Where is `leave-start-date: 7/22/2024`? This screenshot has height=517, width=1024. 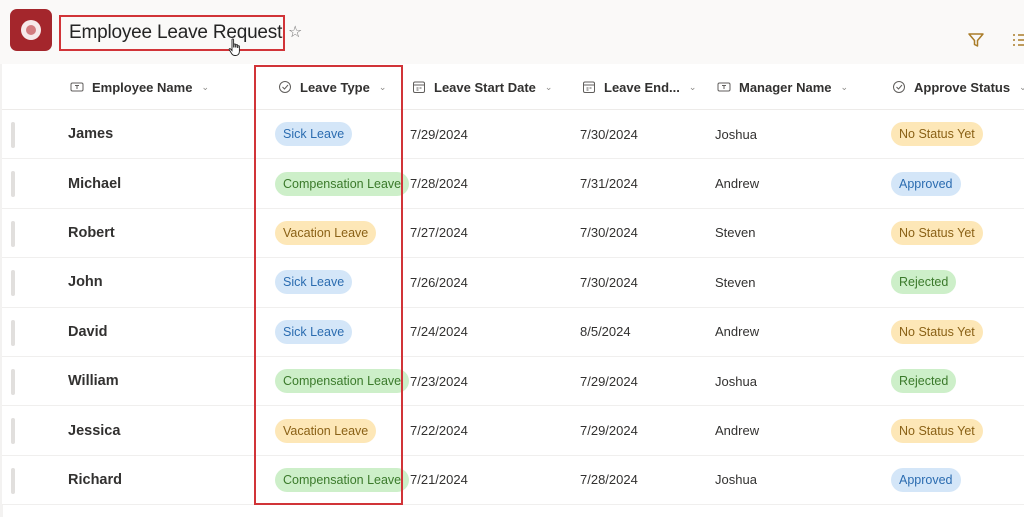
leave-start-date: 7/22/2024 is located at coordinates (439, 431).